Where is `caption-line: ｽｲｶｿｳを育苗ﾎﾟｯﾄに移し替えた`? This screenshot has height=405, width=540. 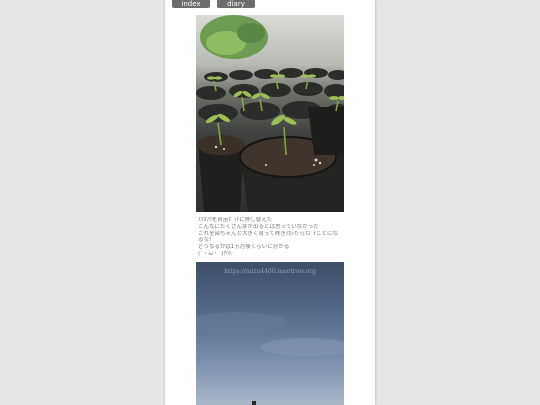 caption-line: ｽｲｶｿｳを育苗ﾎﾟｯﾄに移し替えた is located at coordinates (235, 220).